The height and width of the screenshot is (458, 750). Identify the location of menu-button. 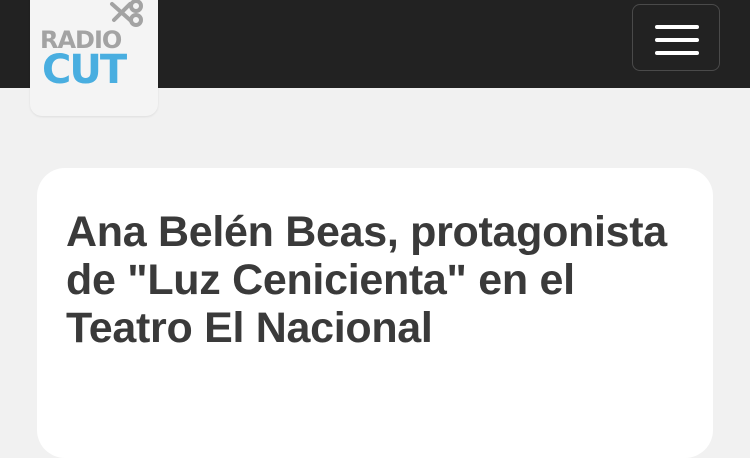
(676, 37).